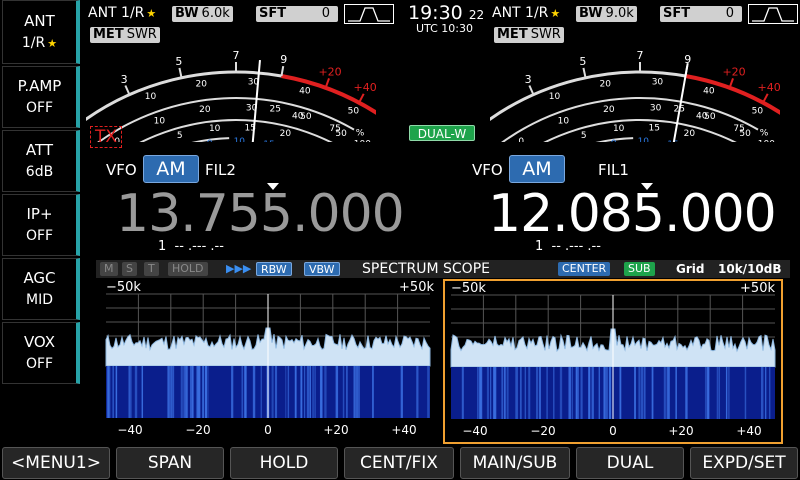 Image resolution: width=800 pixels, height=480 pixels. What do you see at coordinates (178, 61) in the screenshot?
I see `s-scale-label: 5` at bounding box center [178, 61].